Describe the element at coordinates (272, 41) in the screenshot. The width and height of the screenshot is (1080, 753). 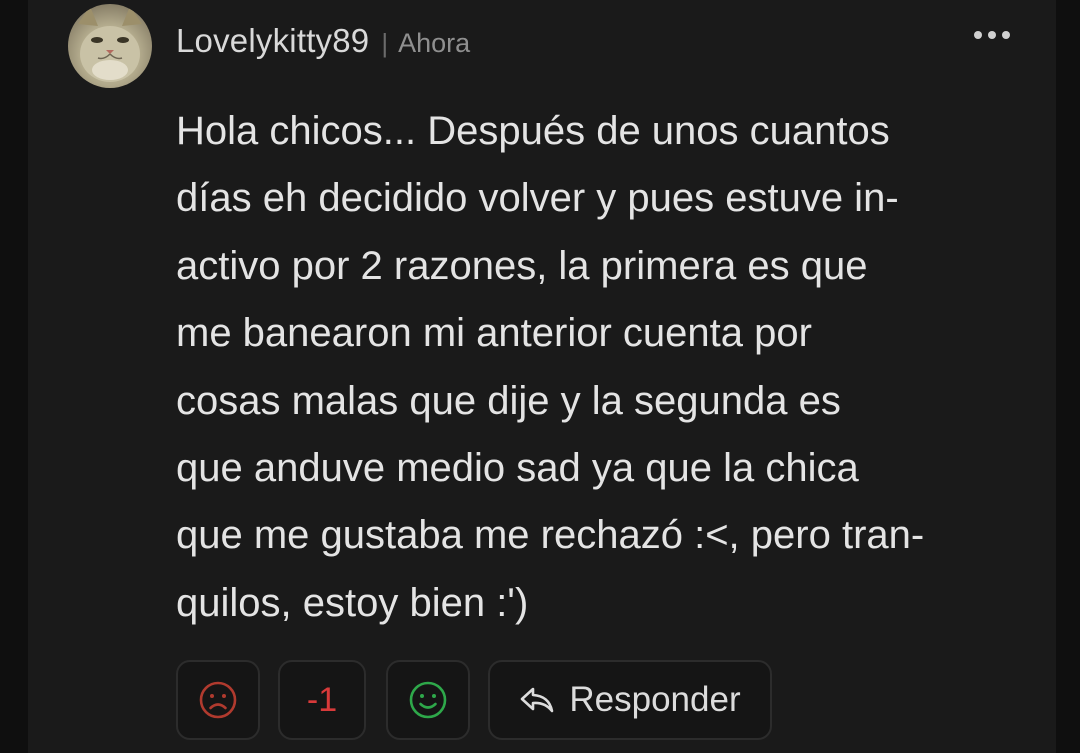
I see `username: Lovelykitty89` at that location.